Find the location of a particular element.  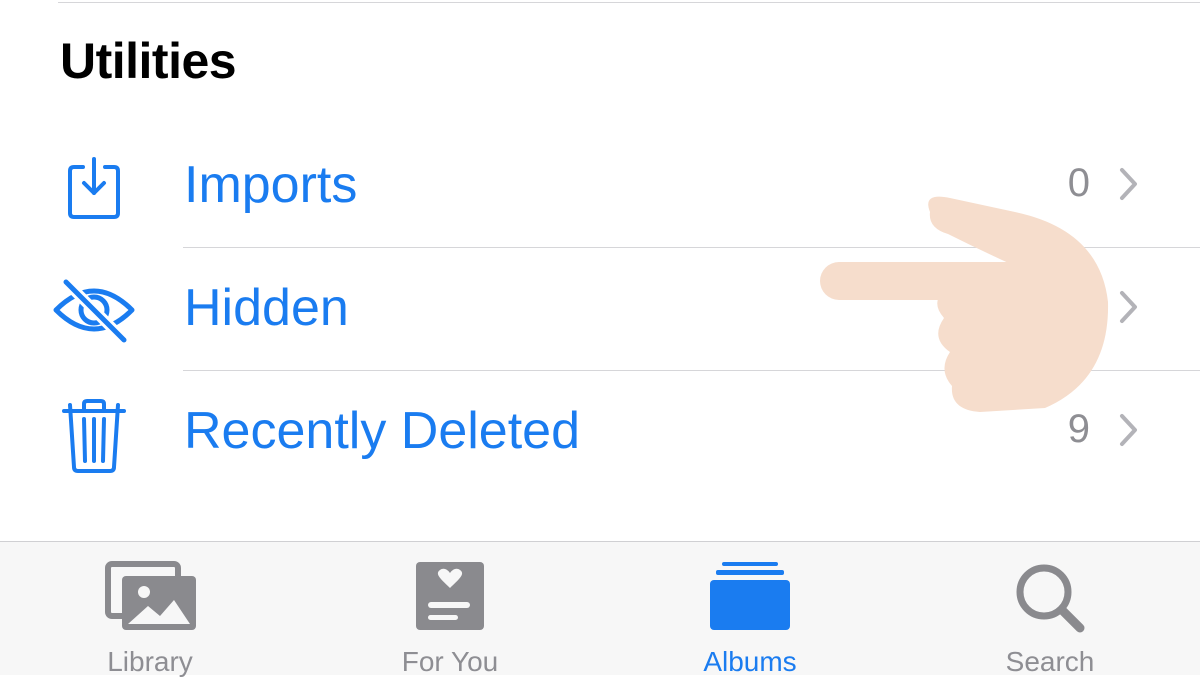

tab-label: Library is located at coordinates (150, 661).